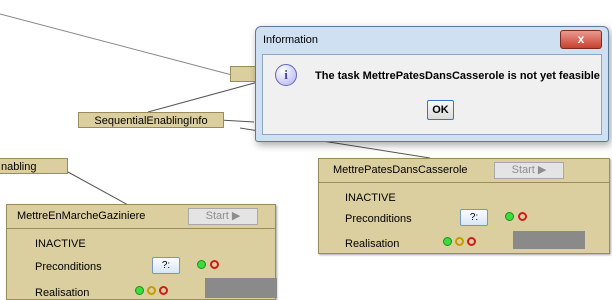 This screenshot has width=612, height=300. I want to click on dialog-title: Information, so click(291, 40).